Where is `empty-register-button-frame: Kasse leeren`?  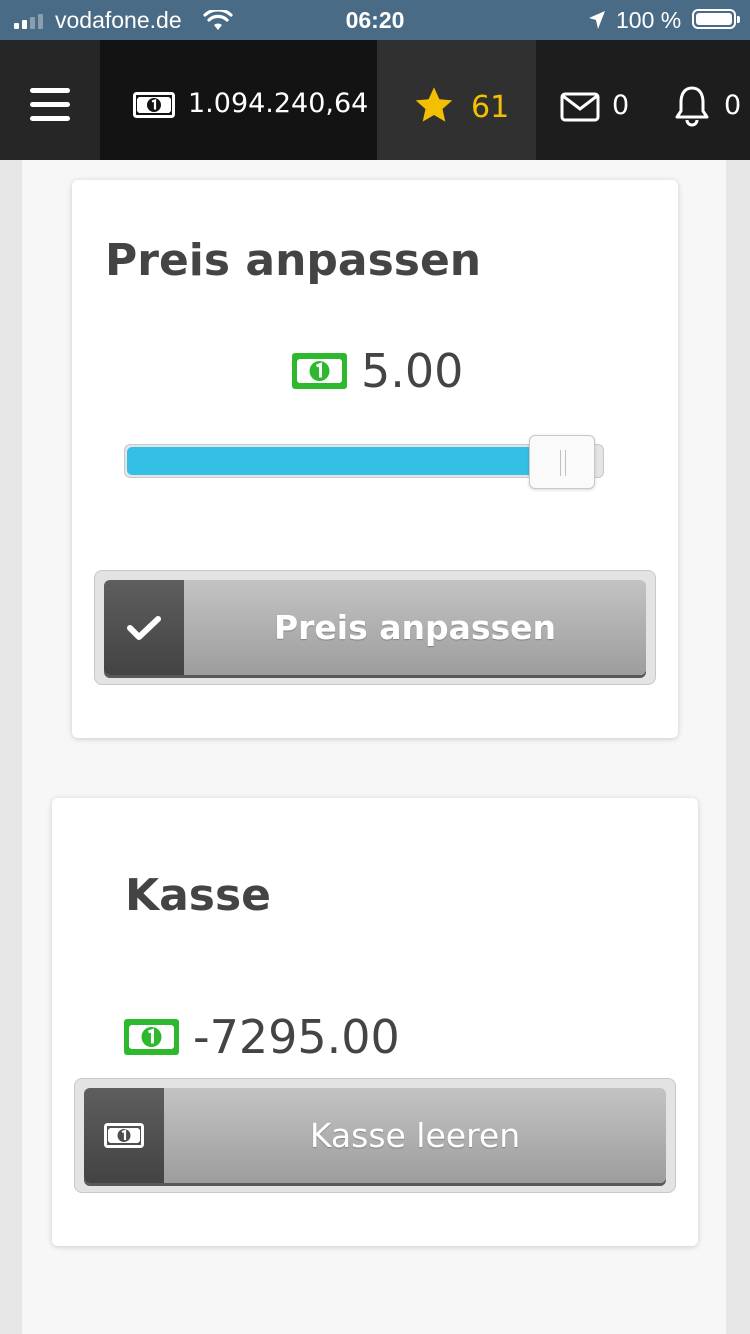
empty-register-button-frame: Kasse leeren is located at coordinates (375, 1135).